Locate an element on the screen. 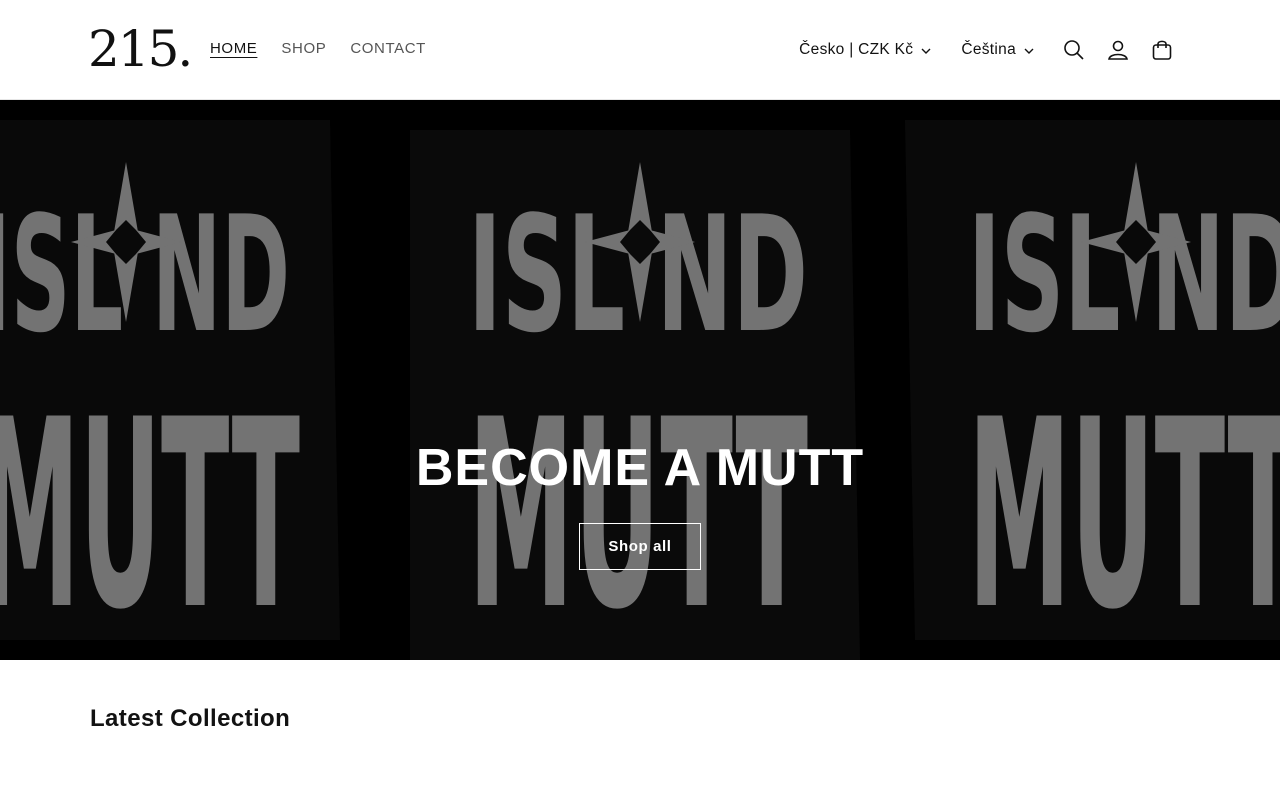 The height and width of the screenshot is (800, 1280). latest-collection-heading: Latest Collection is located at coordinates (190, 718).